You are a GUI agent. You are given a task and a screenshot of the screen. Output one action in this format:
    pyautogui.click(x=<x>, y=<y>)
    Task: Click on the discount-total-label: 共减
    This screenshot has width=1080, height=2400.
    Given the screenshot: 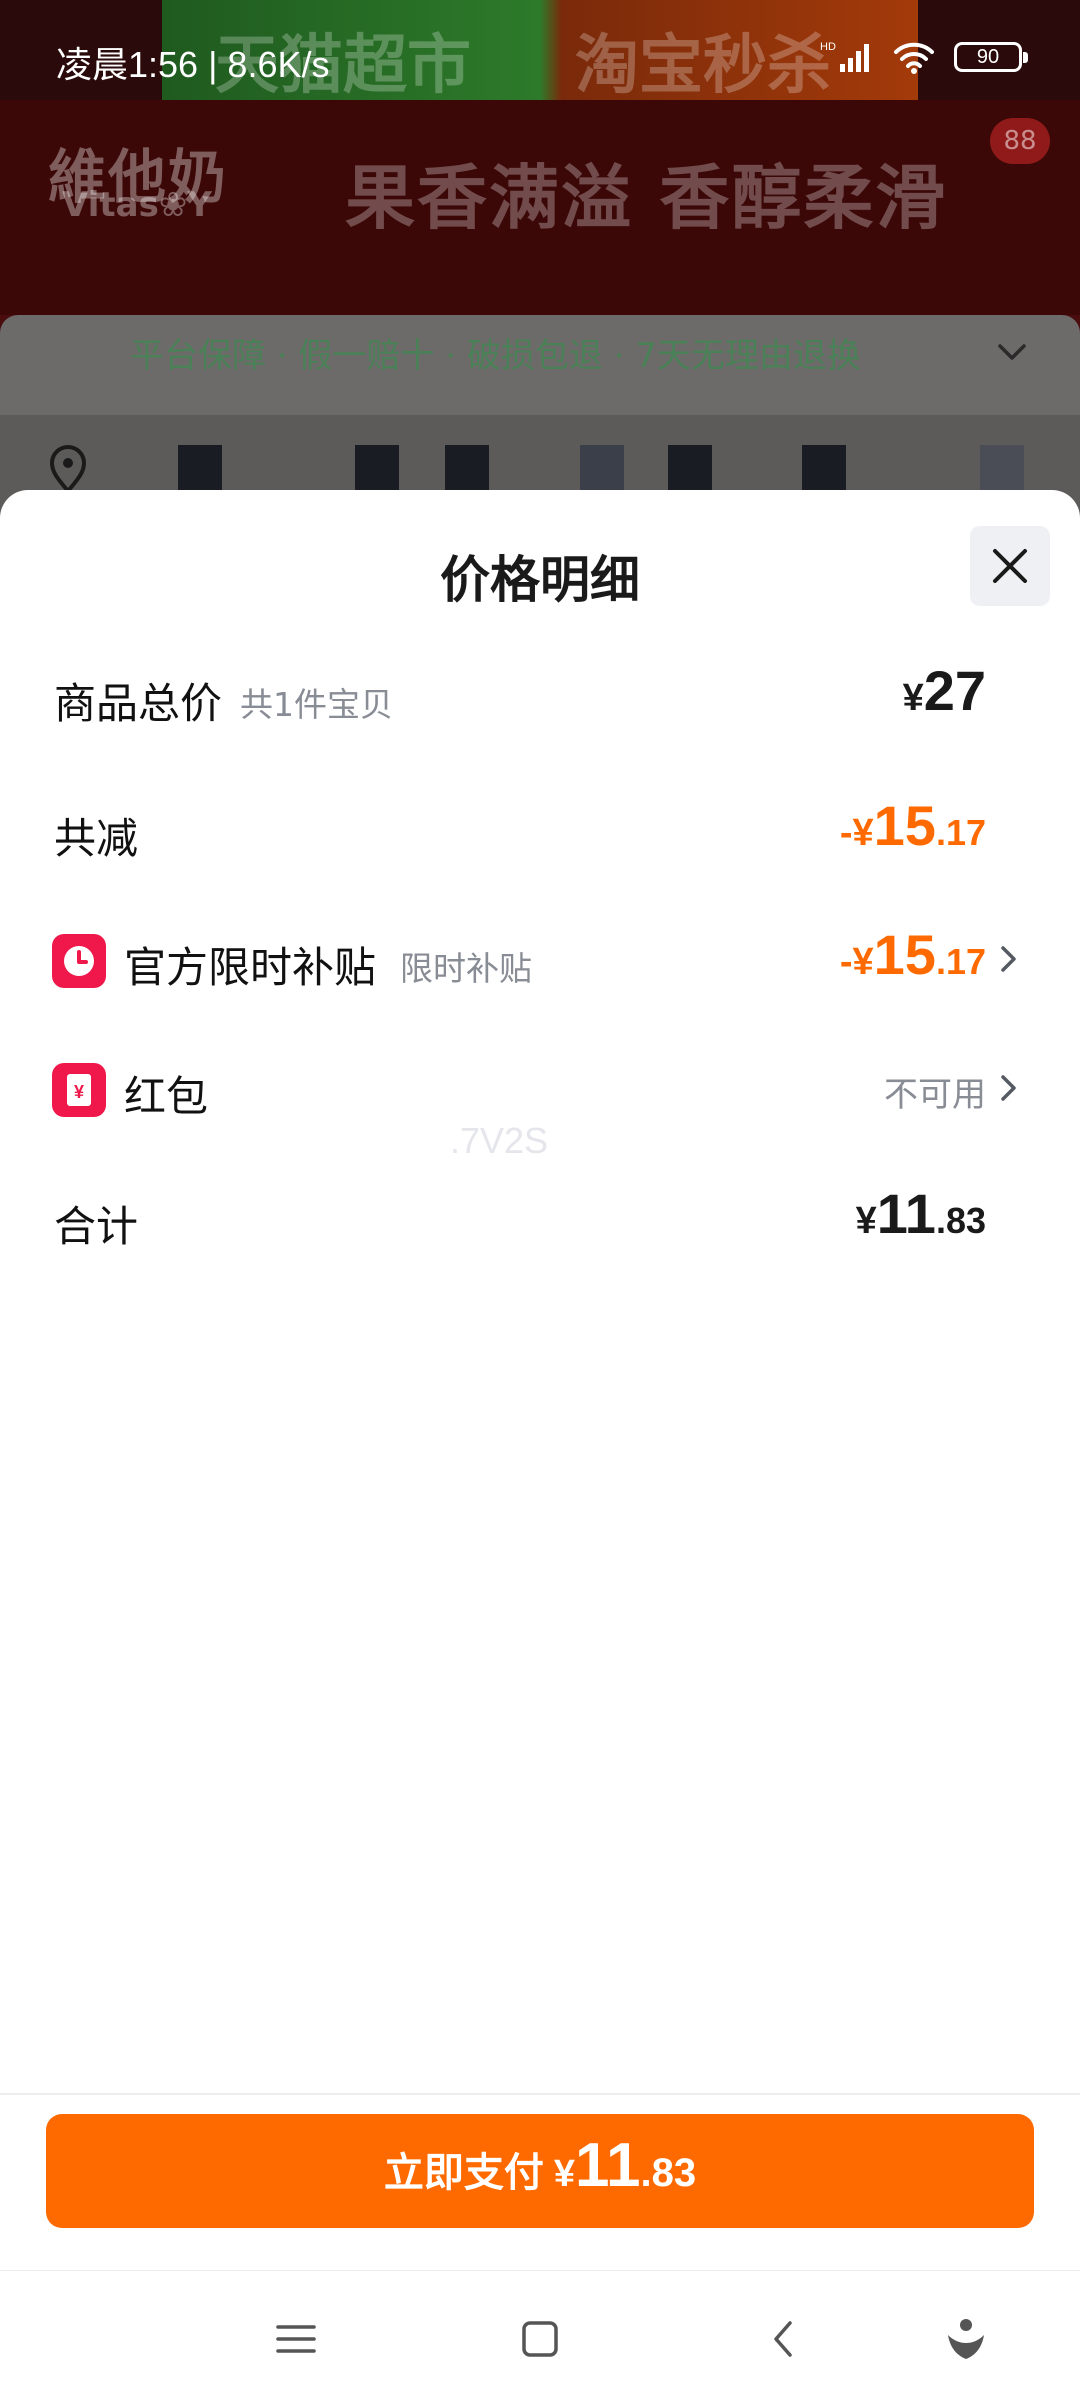 What is the action you would take?
    pyautogui.click(x=96, y=838)
    